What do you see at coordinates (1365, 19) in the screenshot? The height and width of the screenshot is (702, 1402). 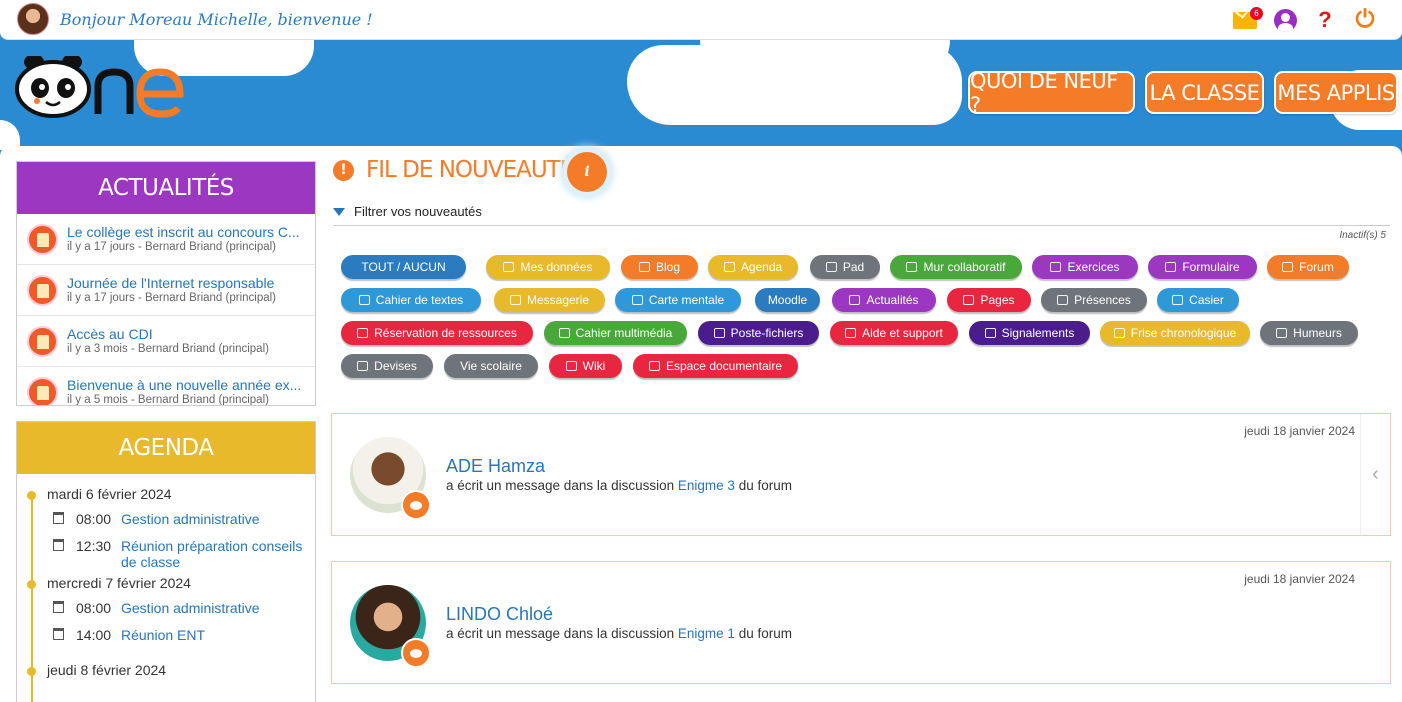 I see `logout-power-icon: ⏻` at bounding box center [1365, 19].